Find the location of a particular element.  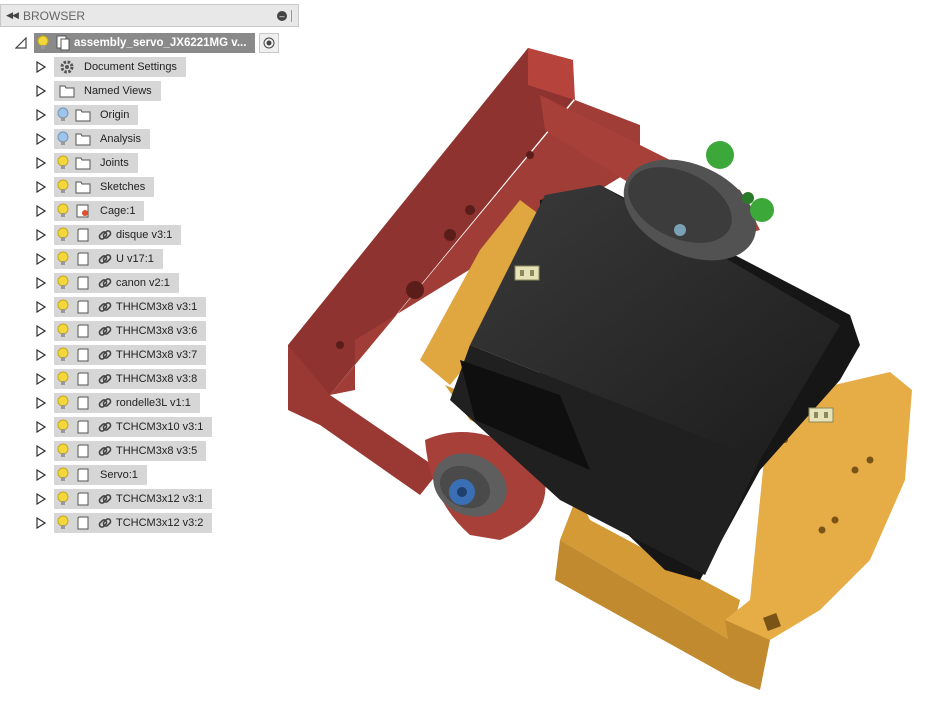

tree-item-label-area: Cage:1 is located at coordinates (99, 211).